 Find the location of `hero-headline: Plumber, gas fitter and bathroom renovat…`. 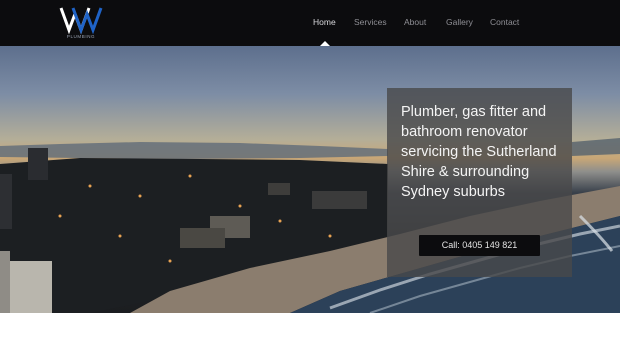

hero-headline: Plumber, gas fitter and bathroom renovat… is located at coordinates (479, 152).